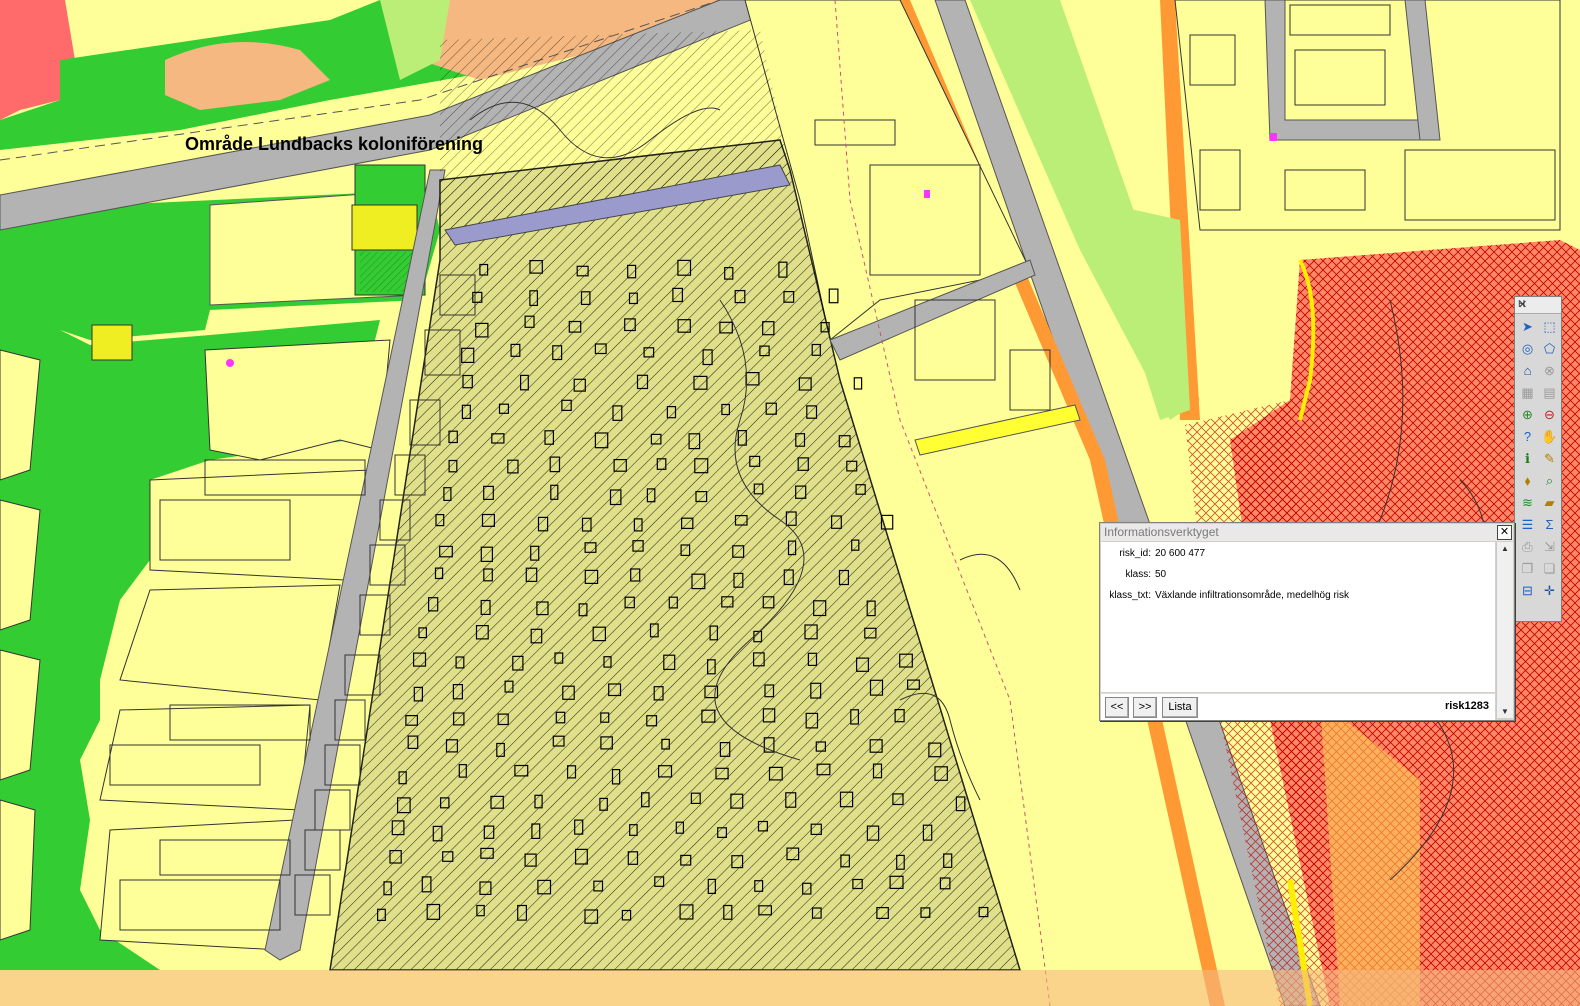 This screenshot has width=1580, height=1006. What do you see at coordinates (1466, 706) in the screenshot?
I see `record-id: risk1283` at bounding box center [1466, 706].